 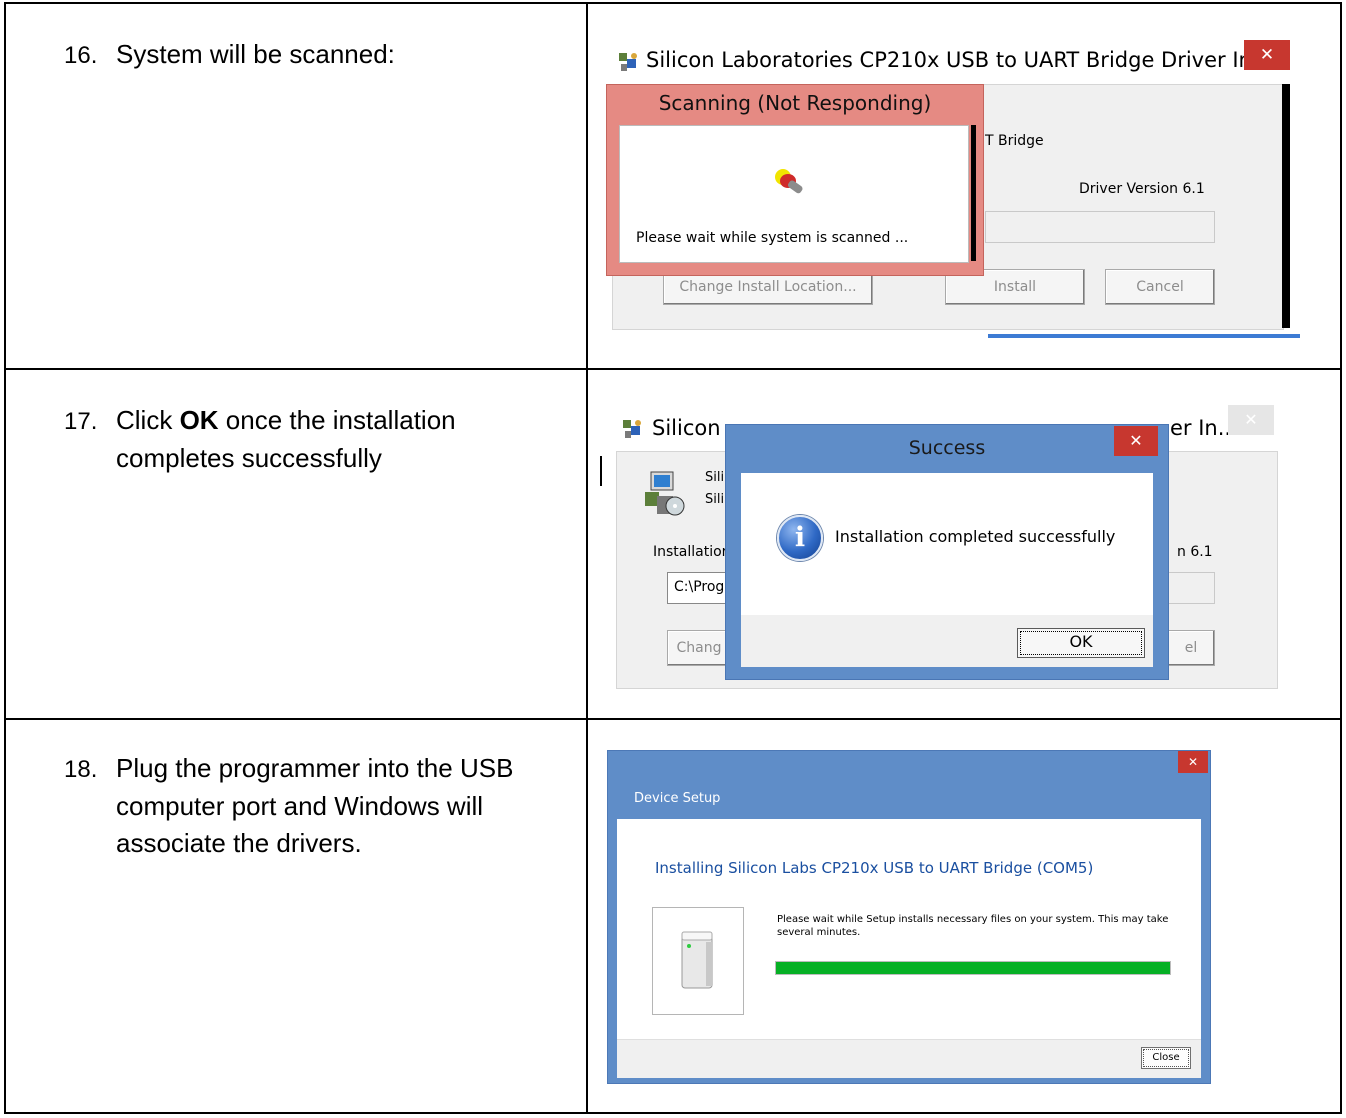 What do you see at coordinates (337, 420) in the screenshot?
I see `step-description-part2: once the installation` at bounding box center [337, 420].